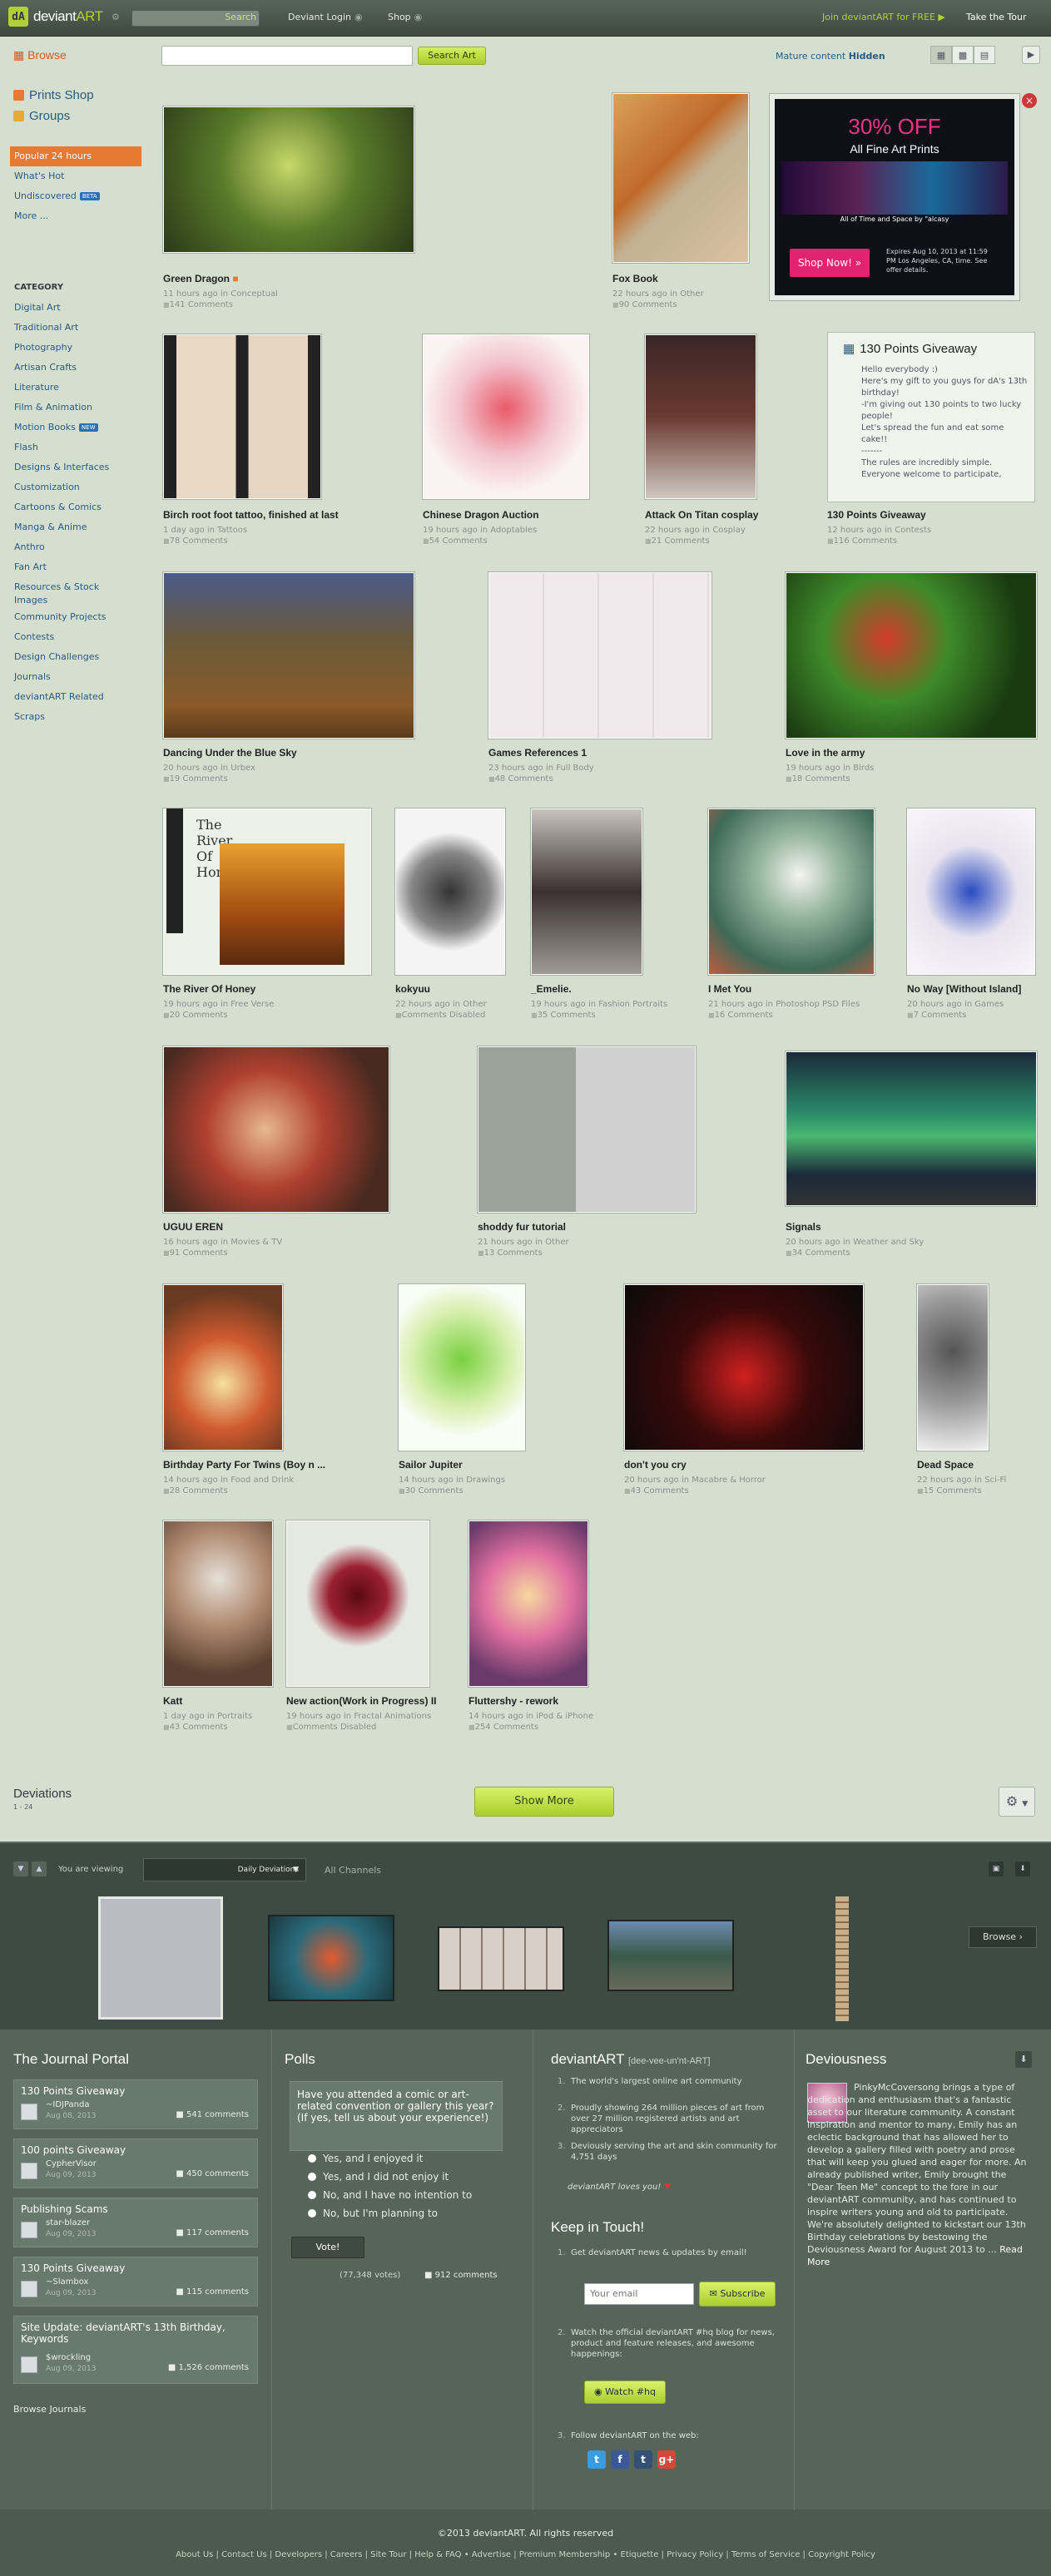 The height and width of the screenshot is (2576, 1051). I want to click on vote-button: Vote!, so click(328, 2247).